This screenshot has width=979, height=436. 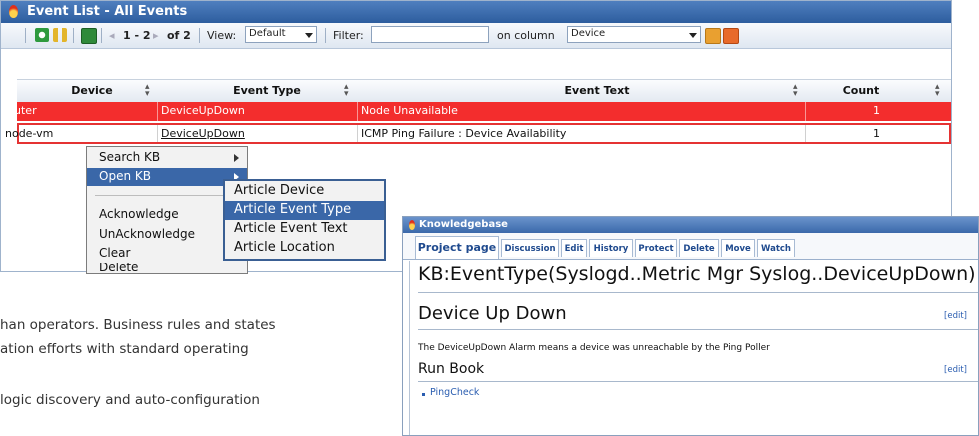 I want to click on submenu-item-article-device: Article Device, so click(x=304, y=191).